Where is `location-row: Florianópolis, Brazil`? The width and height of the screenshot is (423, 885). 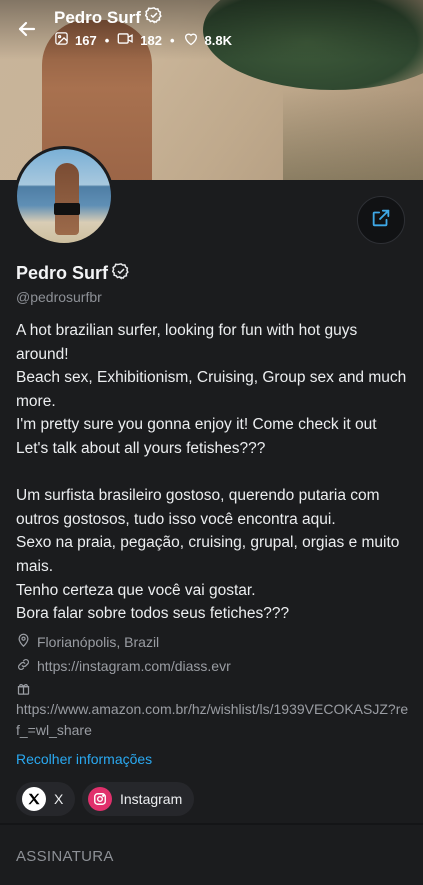 location-row: Florianópolis, Brazil is located at coordinates (87, 642).